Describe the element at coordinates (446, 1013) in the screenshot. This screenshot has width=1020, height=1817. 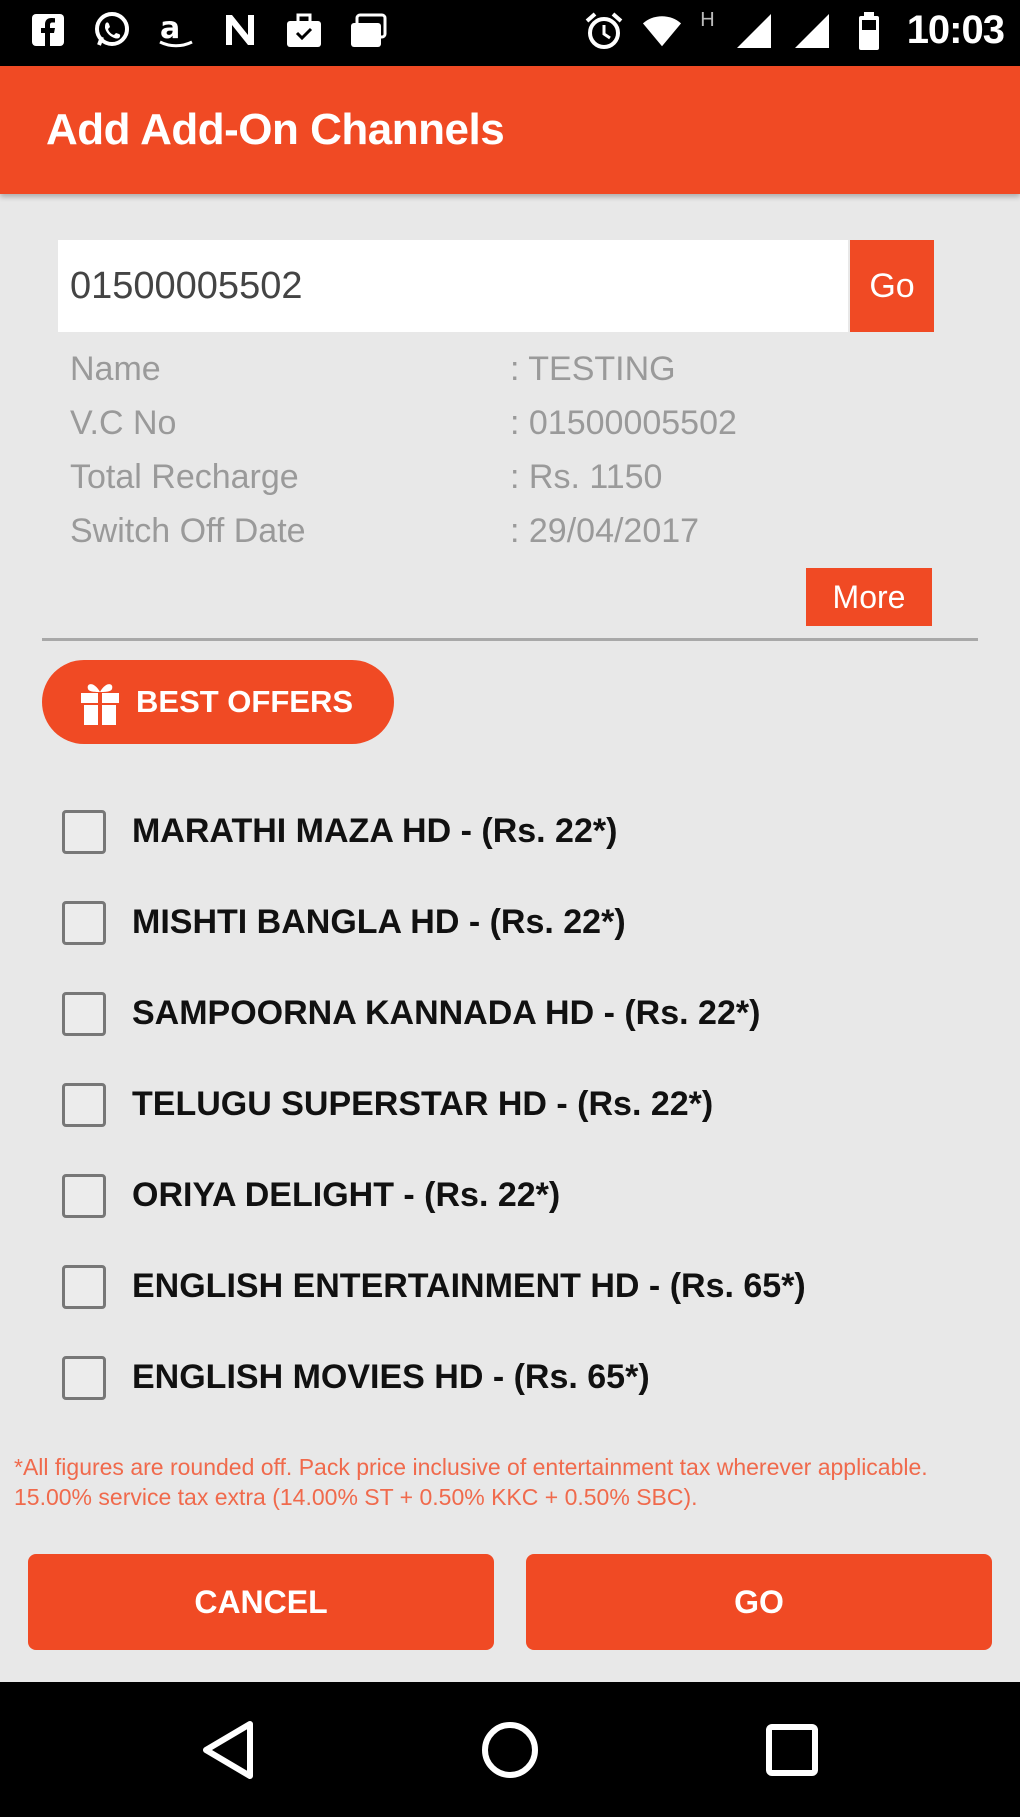
I see `channel-label: SAMPOORNA KANNADA HD - (Rs. 22*)` at that location.